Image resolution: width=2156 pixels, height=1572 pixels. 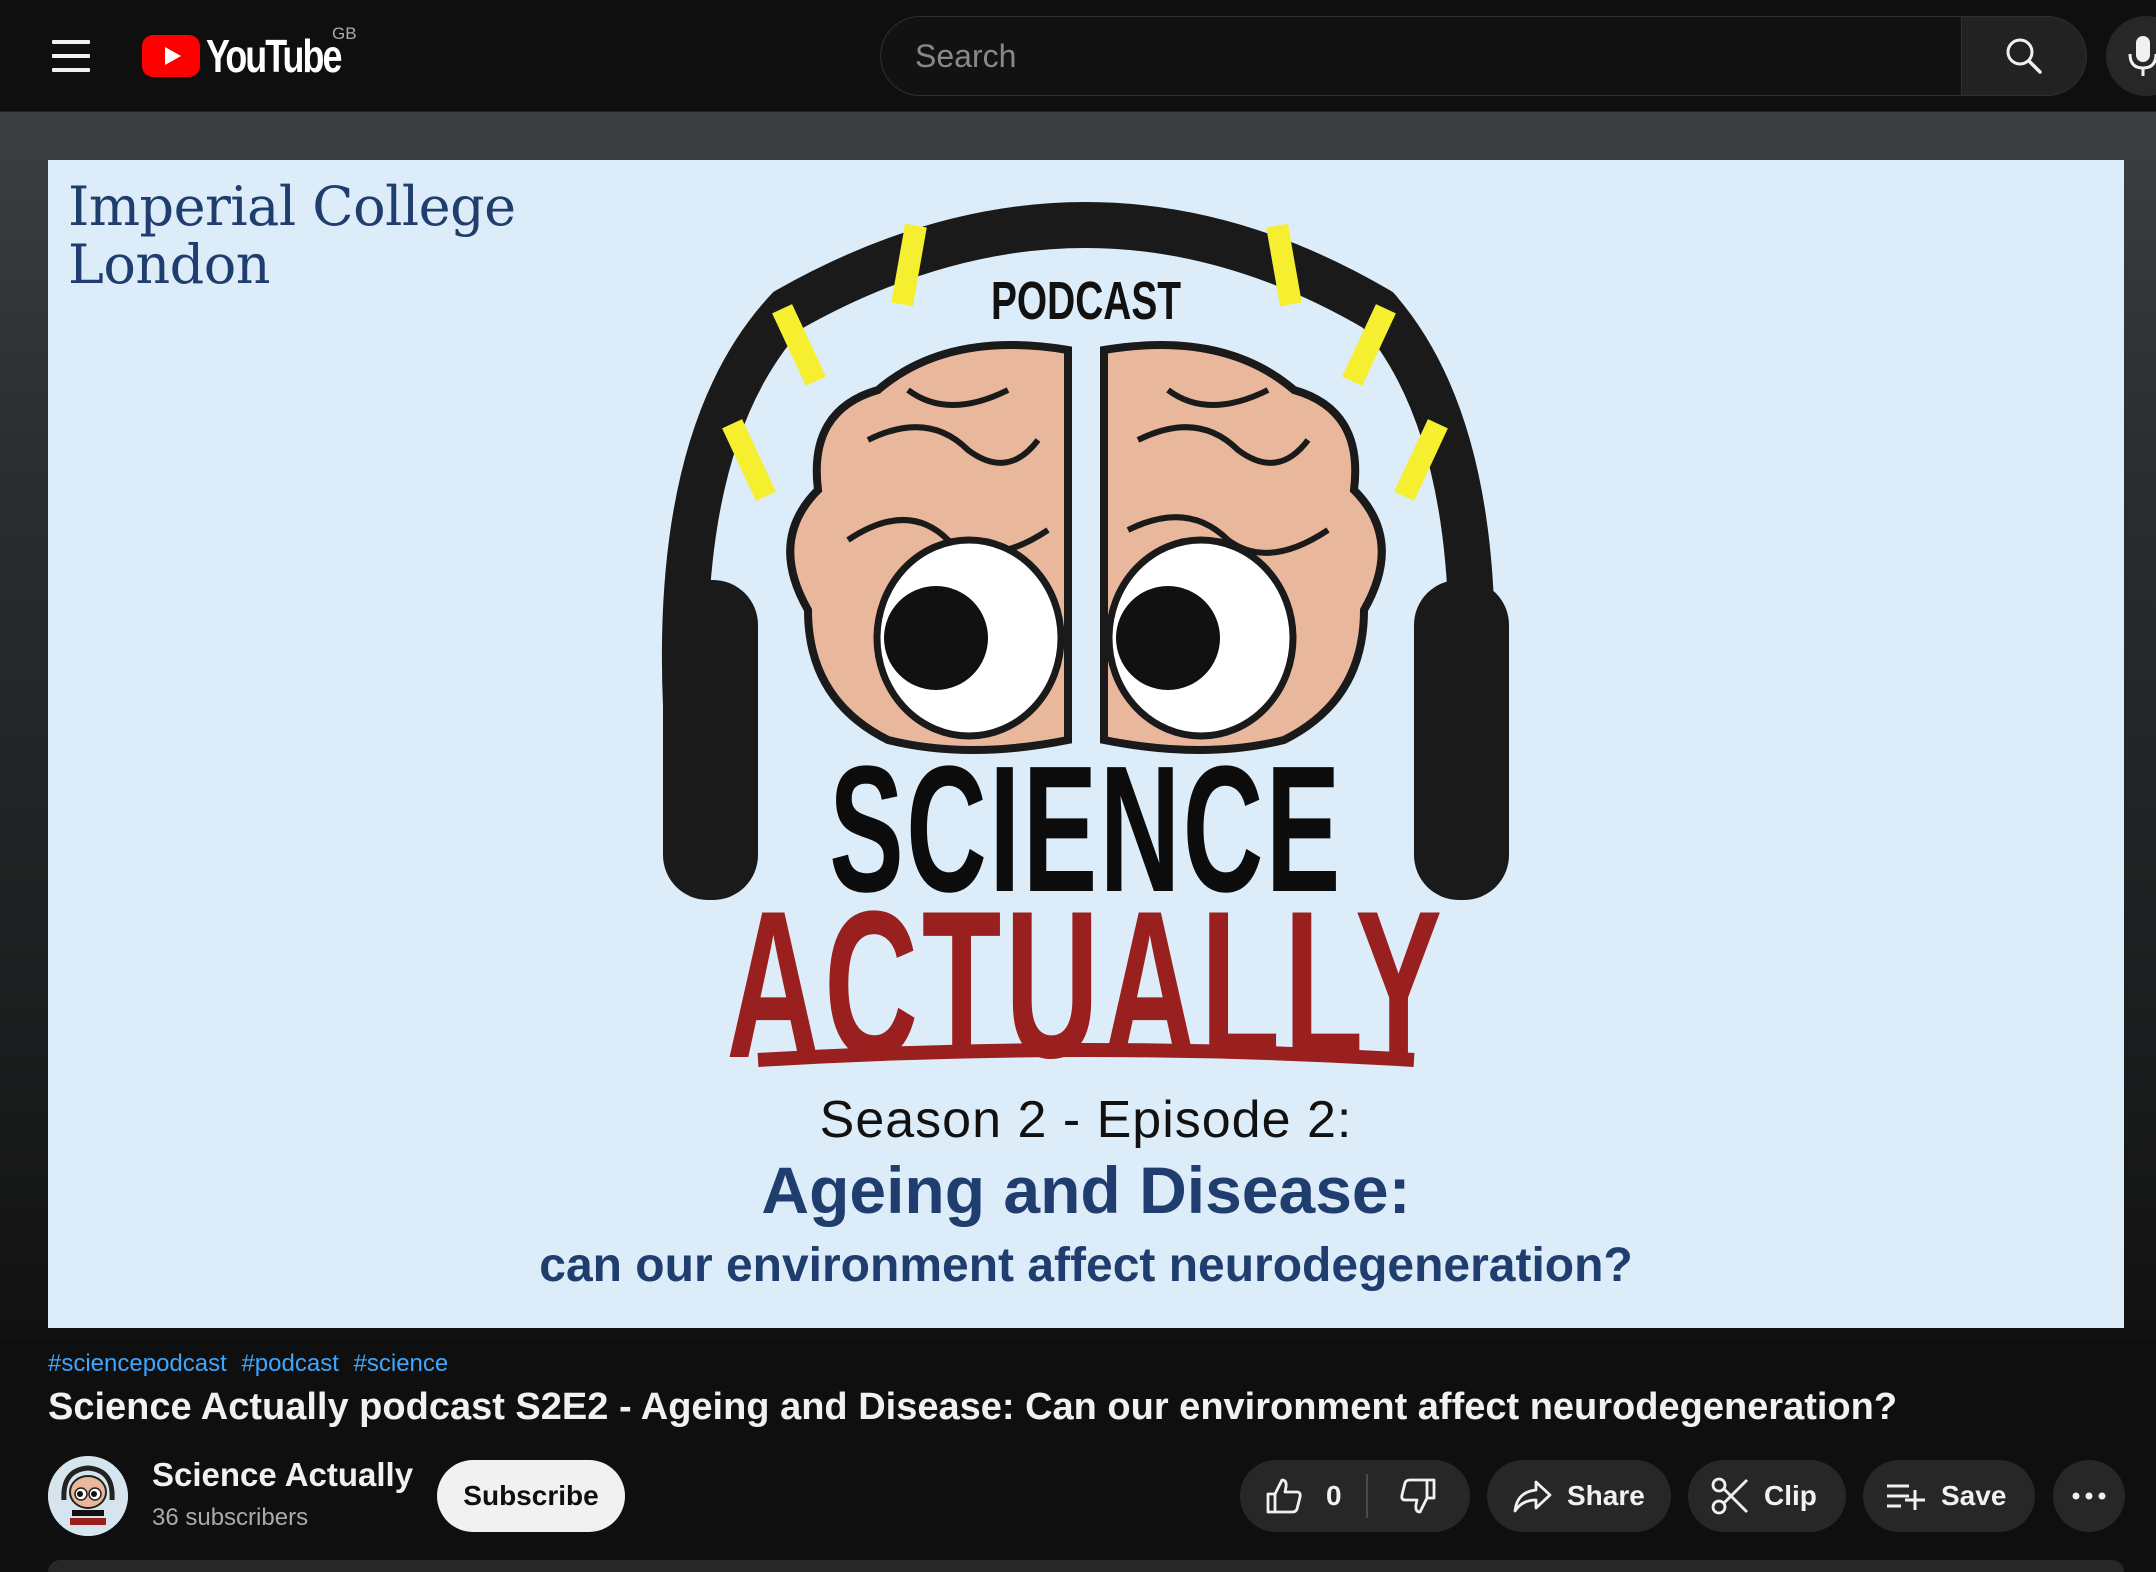 I want to click on microphone-icon, so click(x=2142, y=56).